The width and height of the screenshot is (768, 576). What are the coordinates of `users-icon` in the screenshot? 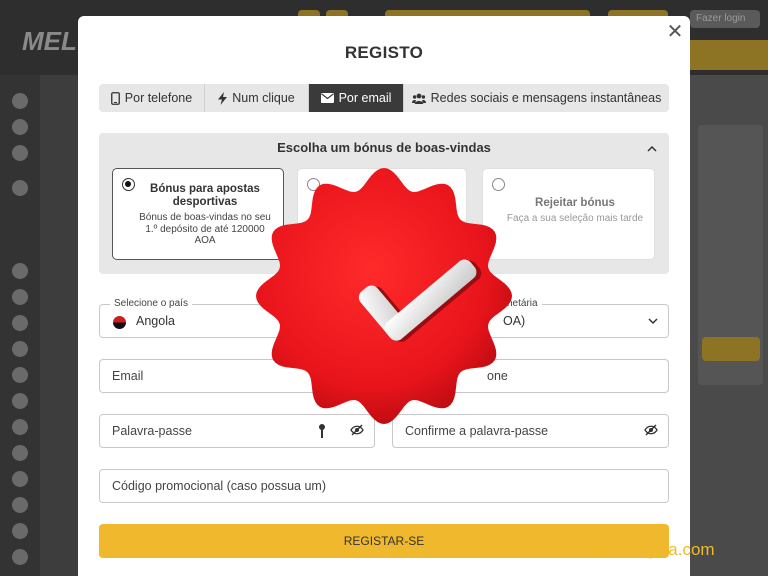 It's located at (418, 98).